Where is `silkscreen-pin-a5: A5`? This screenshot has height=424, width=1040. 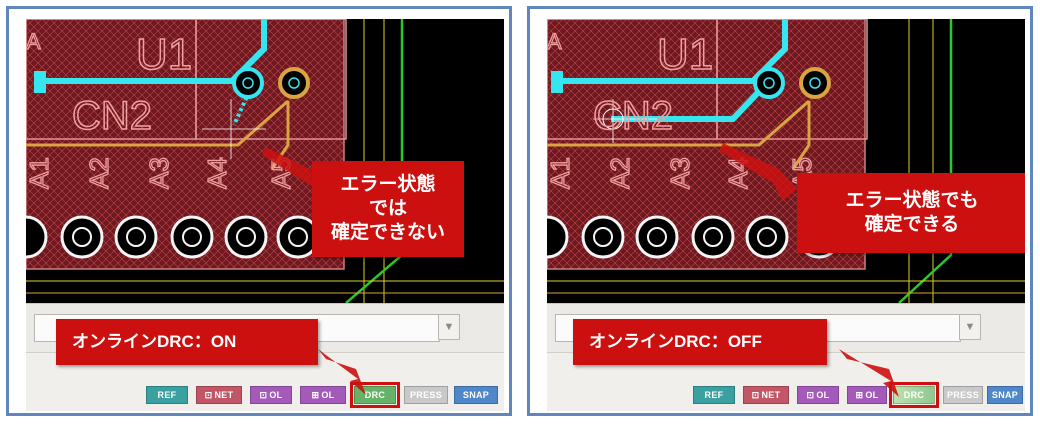
silkscreen-pin-a5: A5 is located at coordinates (281, 173).